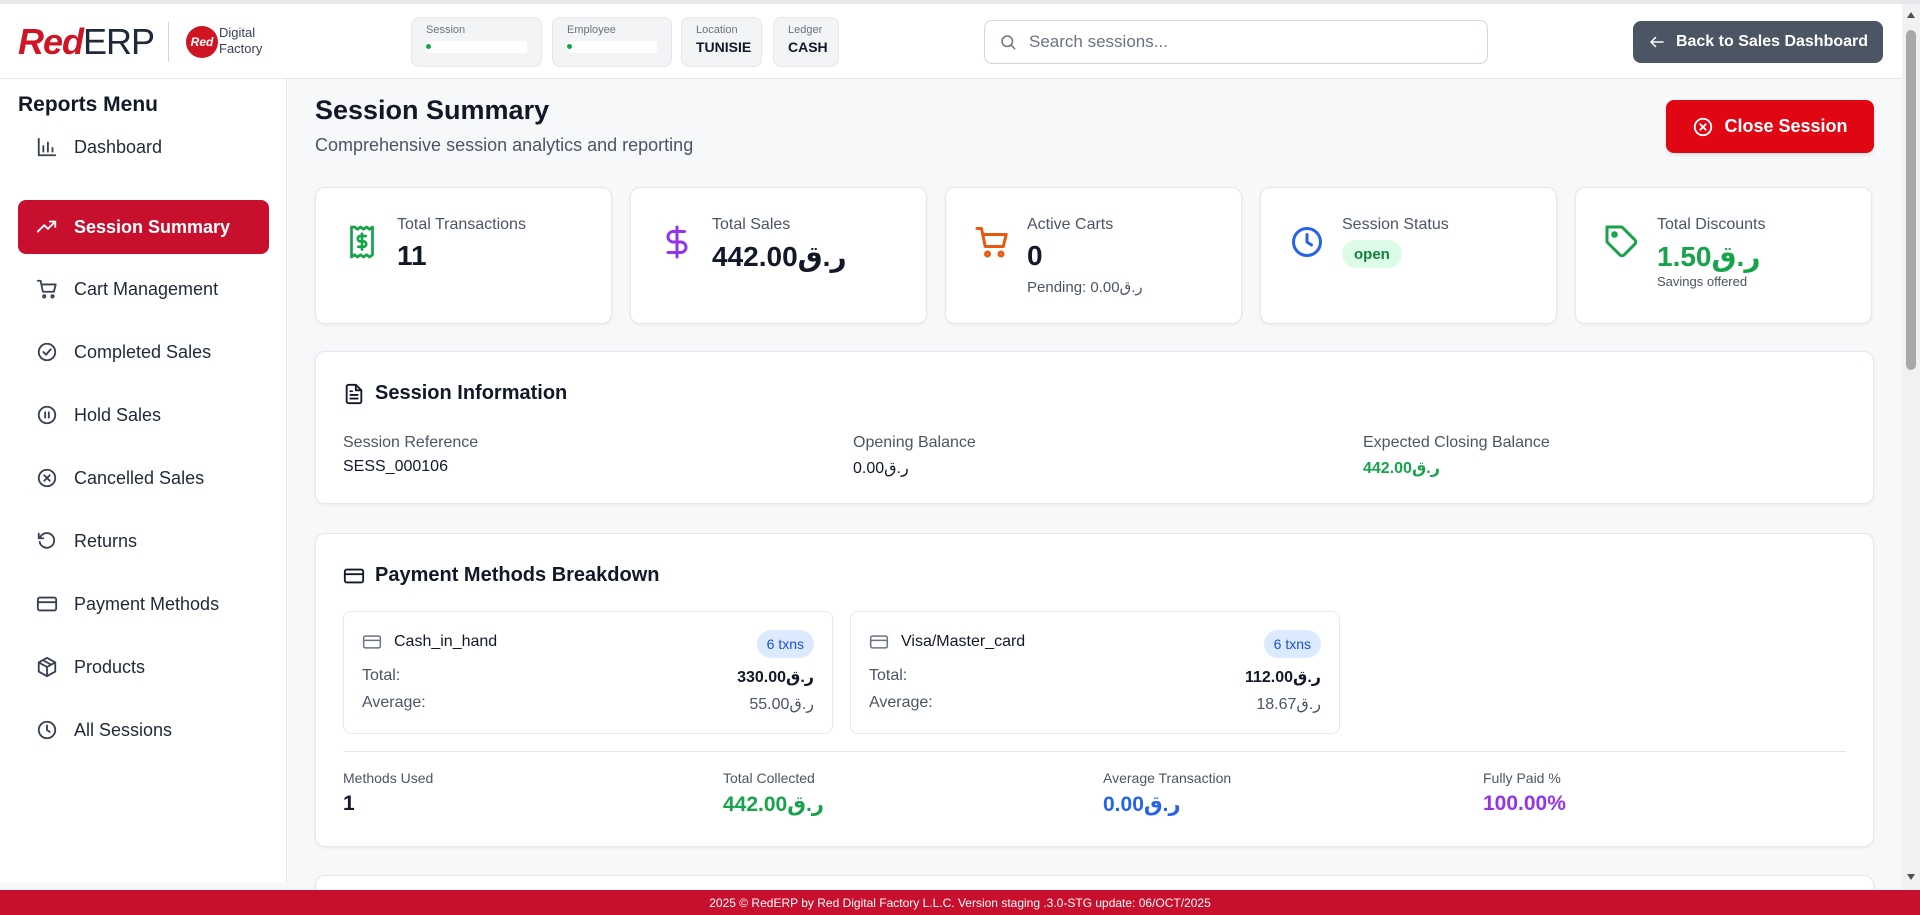 The width and height of the screenshot is (1920, 915). Describe the element at coordinates (47, 352) in the screenshot. I see `check-circle-icon` at that location.